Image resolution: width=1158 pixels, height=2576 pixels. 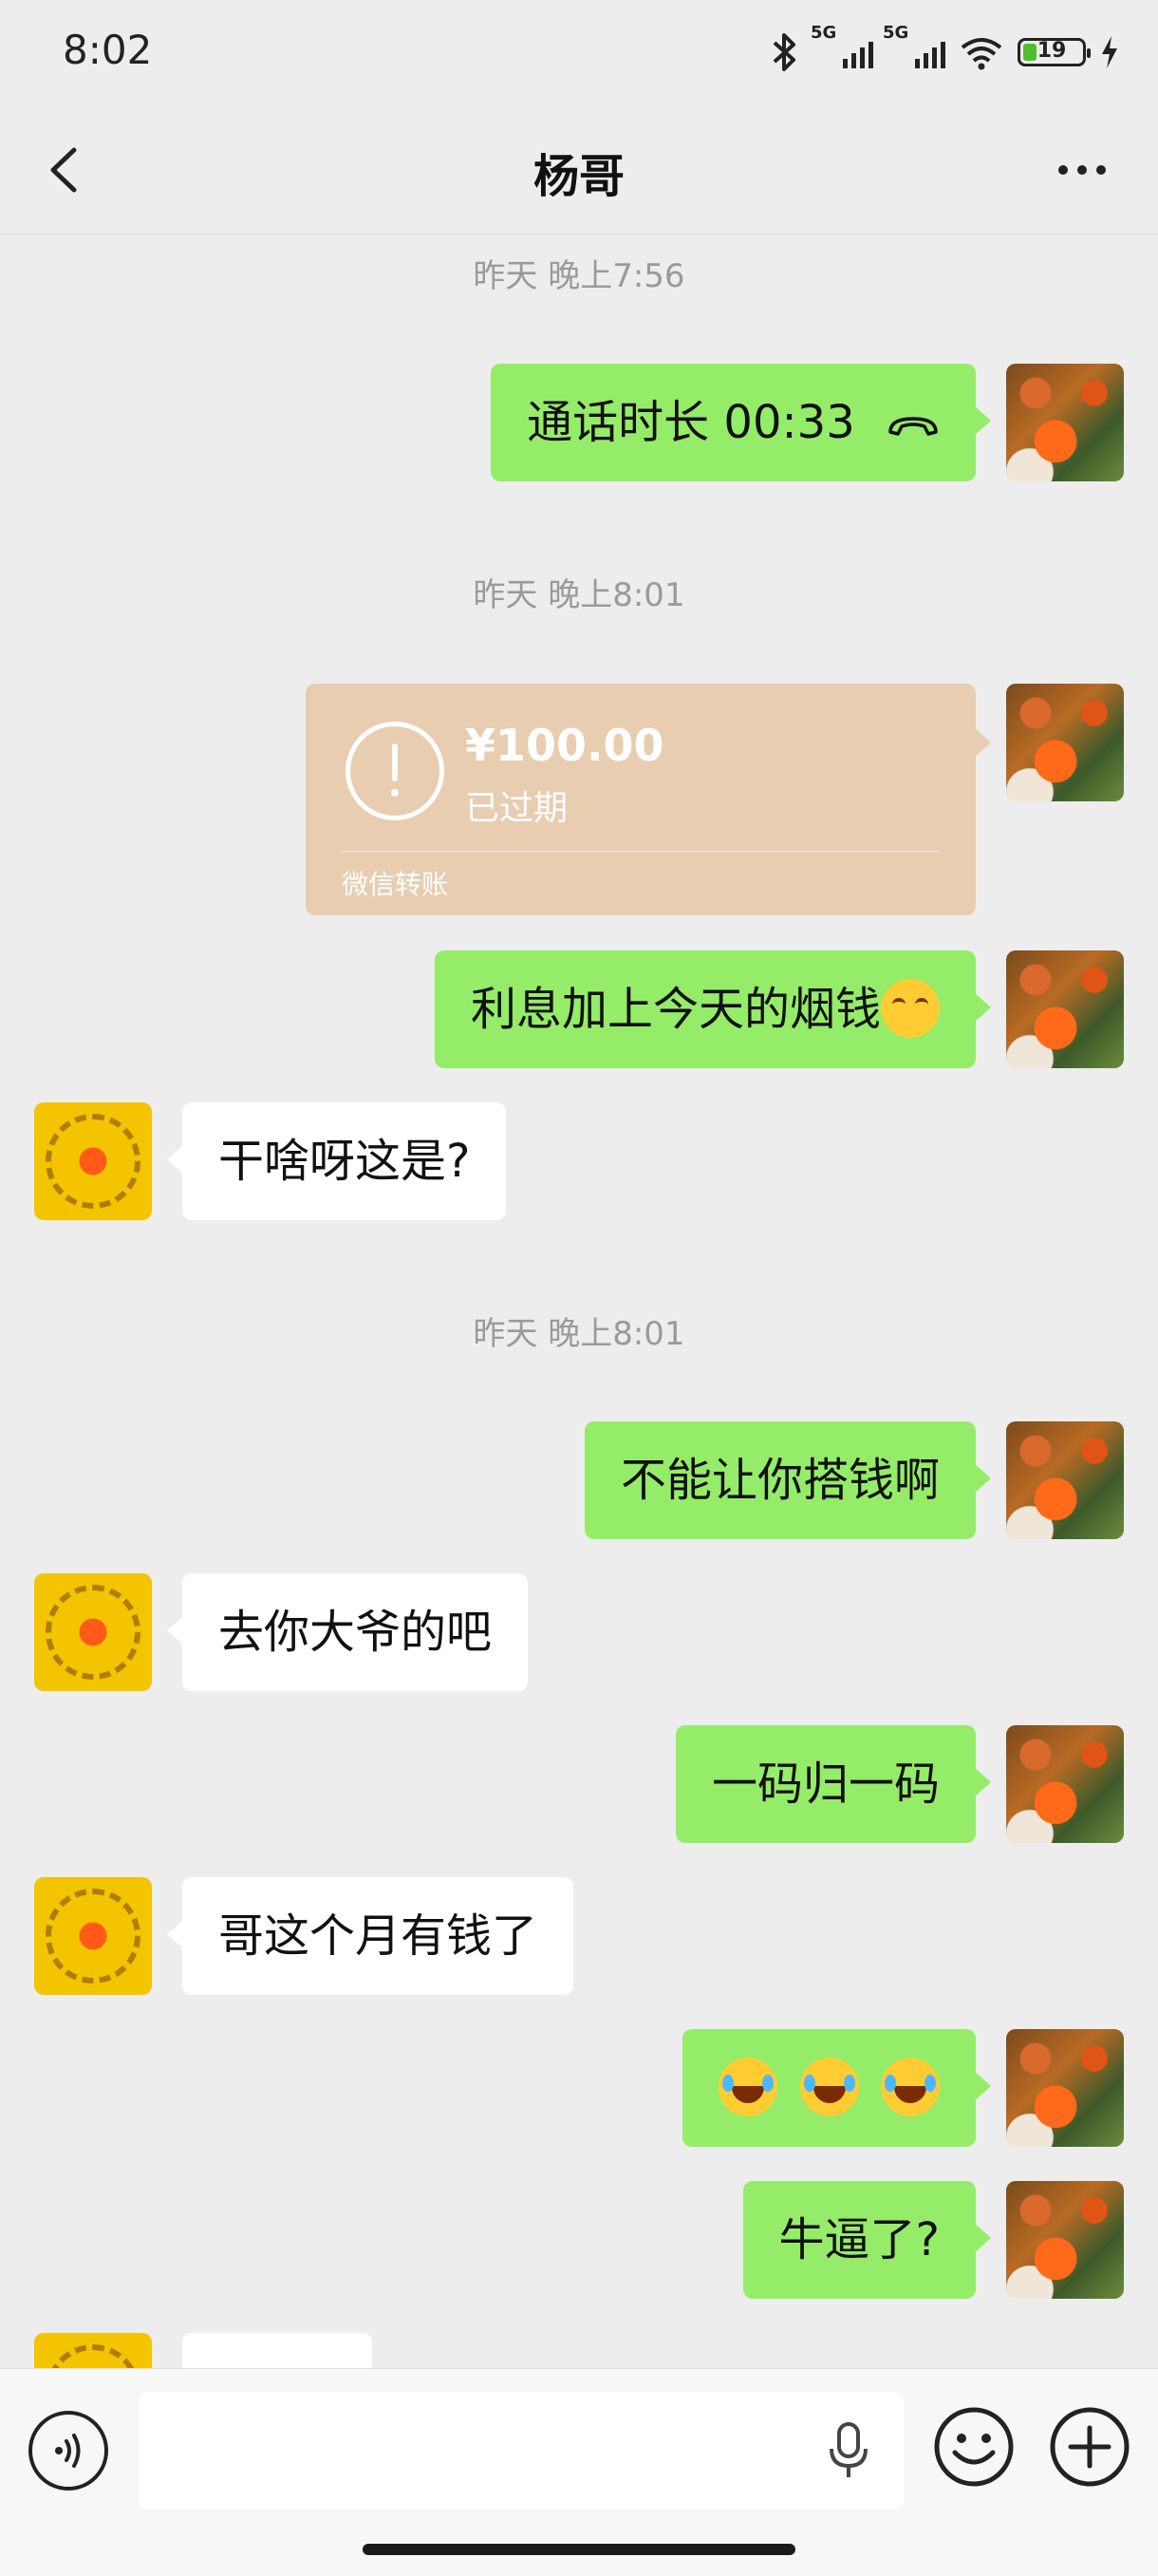 What do you see at coordinates (579, 52) in the screenshot?
I see `status-bar: 8:02 5G 5G 19` at bounding box center [579, 52].